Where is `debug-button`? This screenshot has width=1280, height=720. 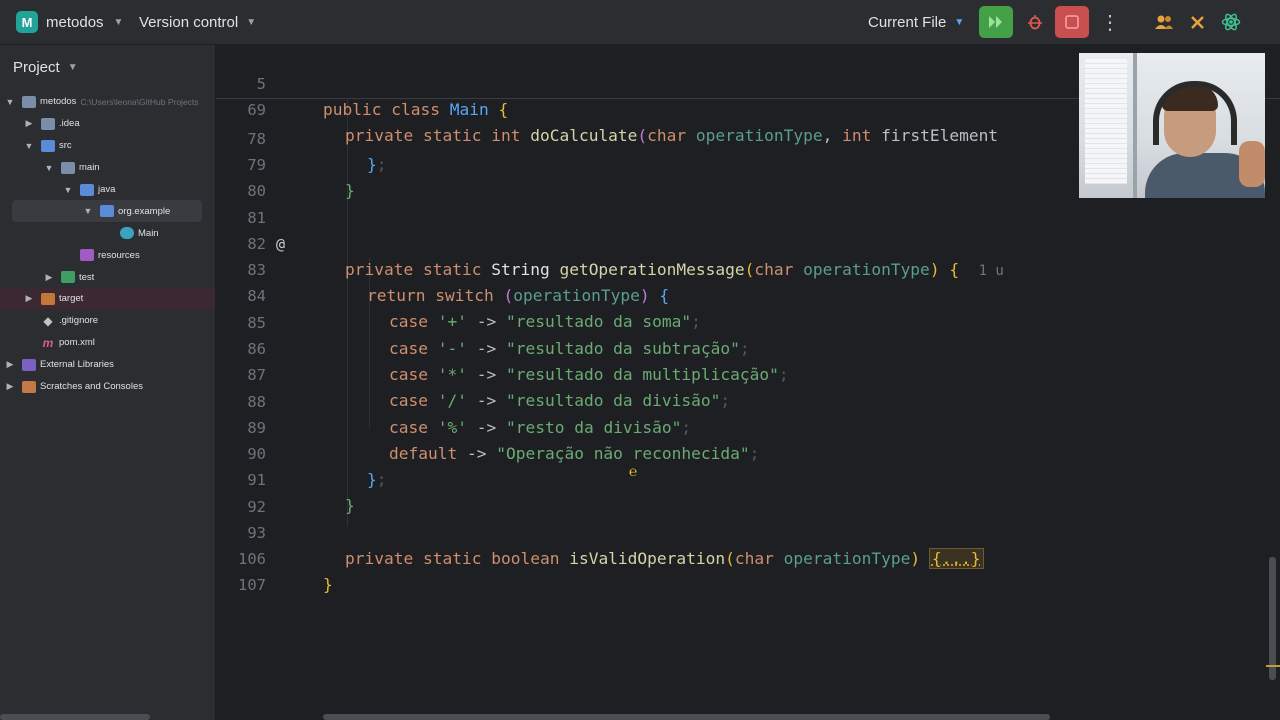 debug-button is located at coordinates (1035, 22).